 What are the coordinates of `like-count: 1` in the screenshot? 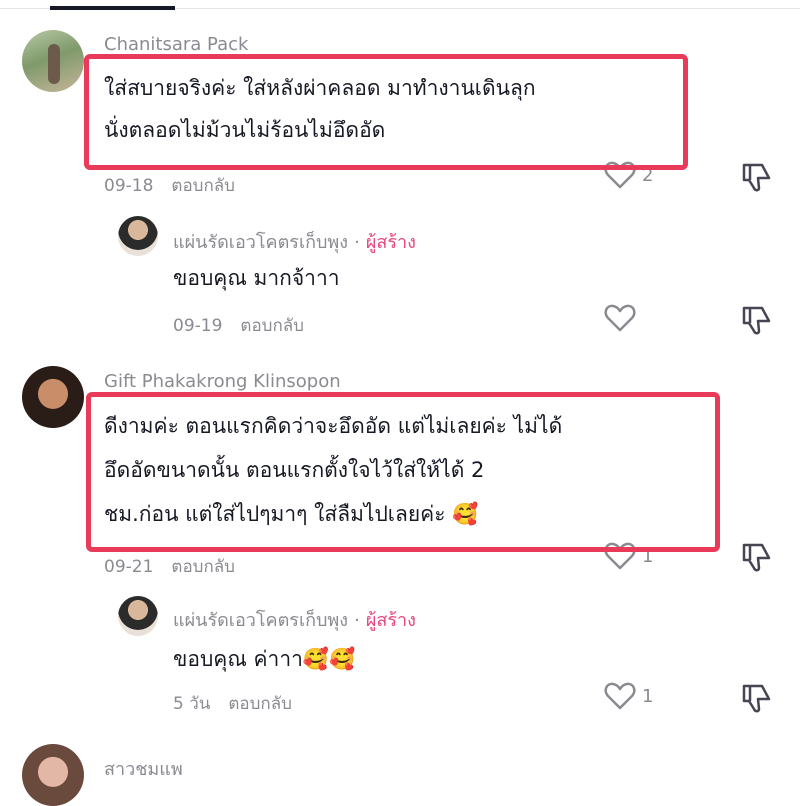 It's located at (648, 696).